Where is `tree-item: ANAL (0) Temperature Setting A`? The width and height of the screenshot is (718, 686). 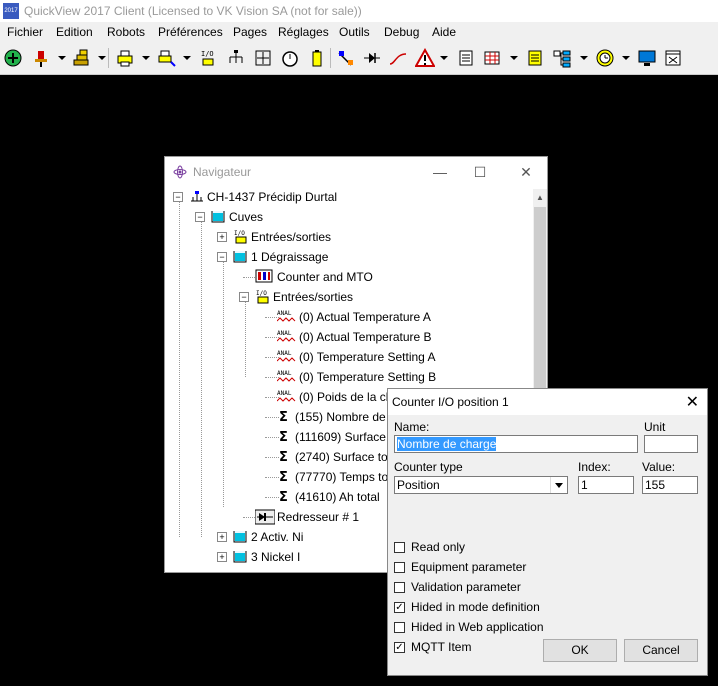 tree-item: ANAL (0) Temperature Setting A is located at coordinates (350, 357).